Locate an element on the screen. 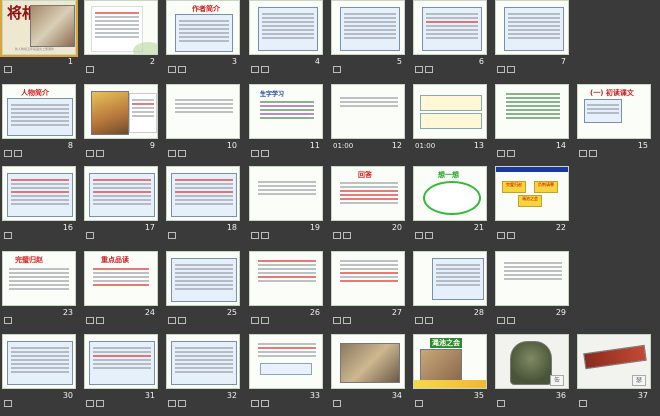 The width and height of the screenshot is (660, 416). slide-thumbnail-8: 人物简介 8 is located at coordinates (39, 120).